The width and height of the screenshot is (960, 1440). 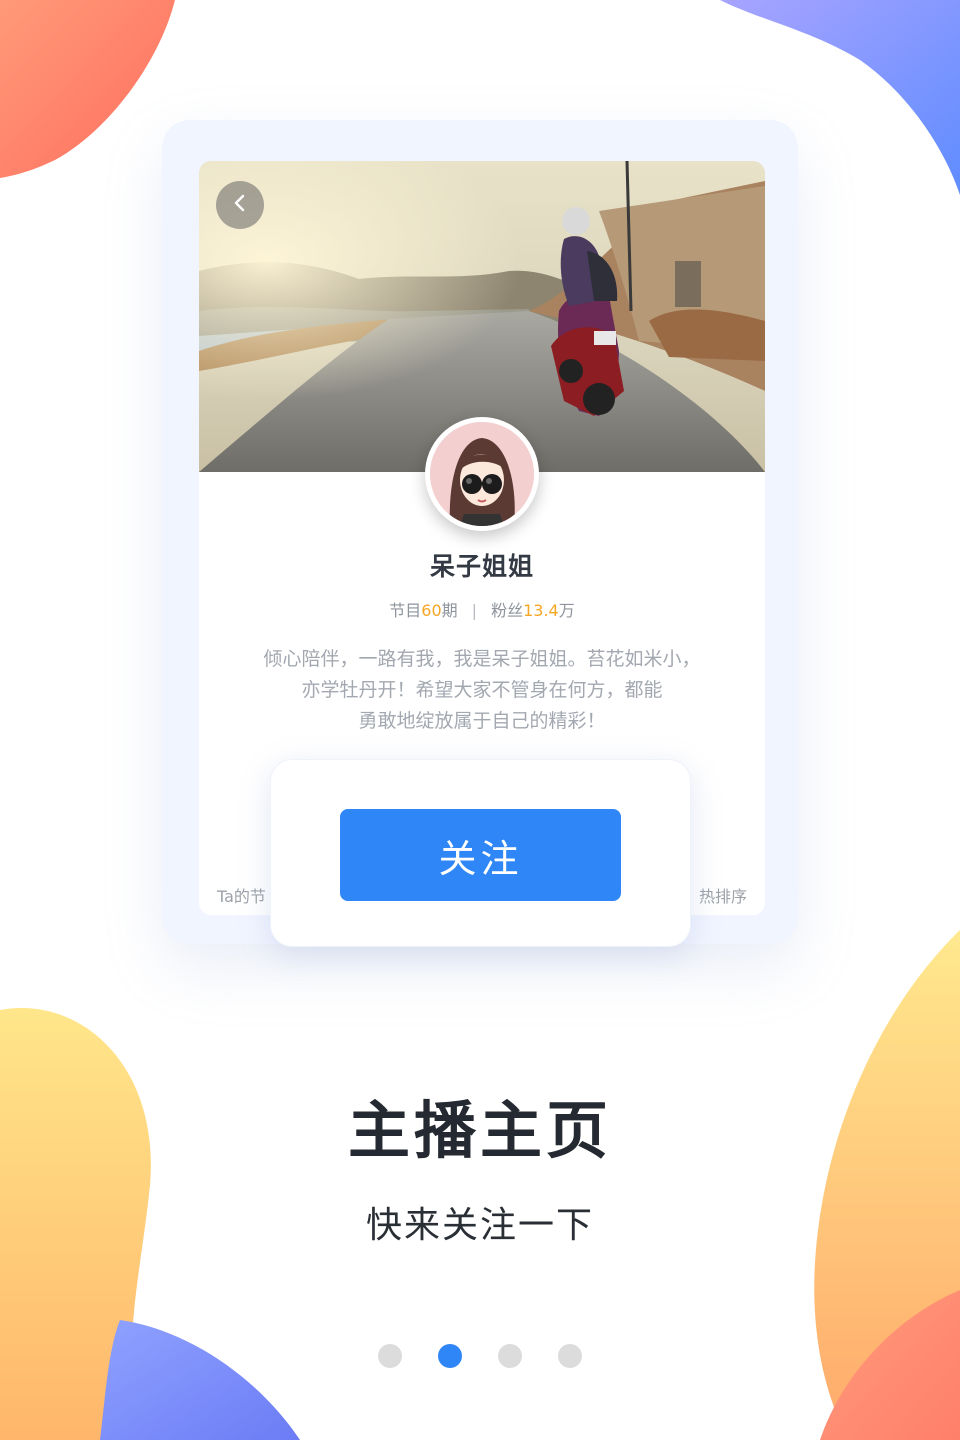 I want to click on programs-tab-label: Ta的节, so click(x=241, y=895).